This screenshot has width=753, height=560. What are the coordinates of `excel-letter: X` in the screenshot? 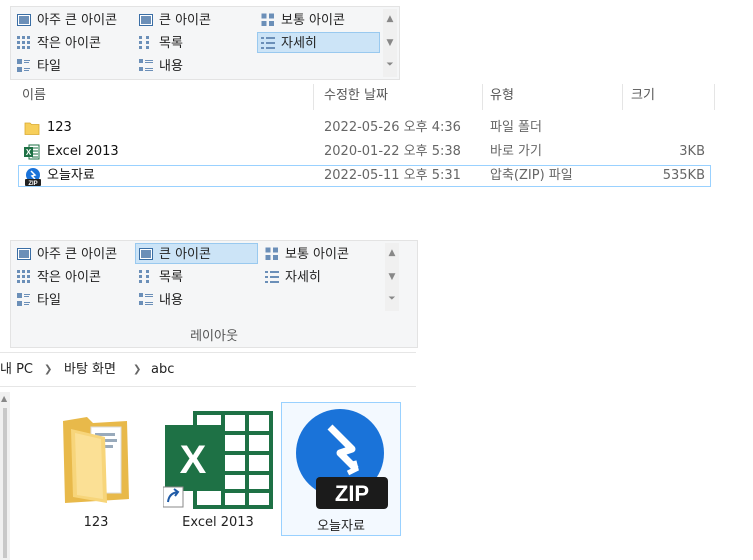 It's located at (193, 460).